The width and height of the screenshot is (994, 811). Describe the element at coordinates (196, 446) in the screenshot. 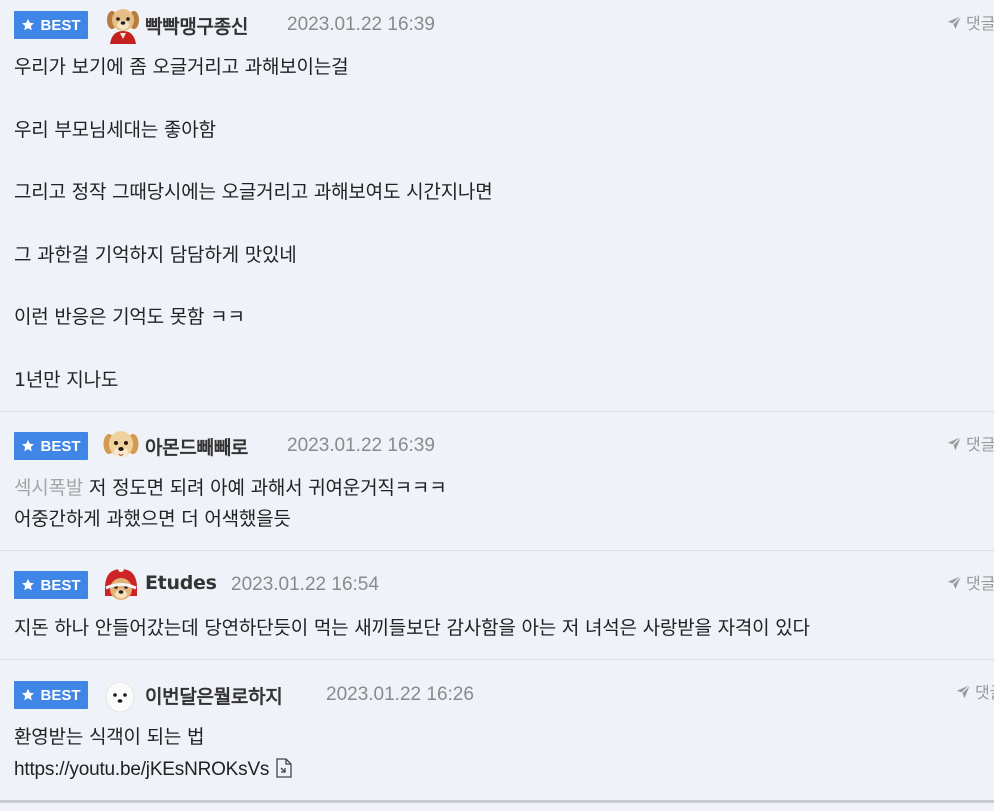

I see `nickname: 아몬드빼빼로` at that location.